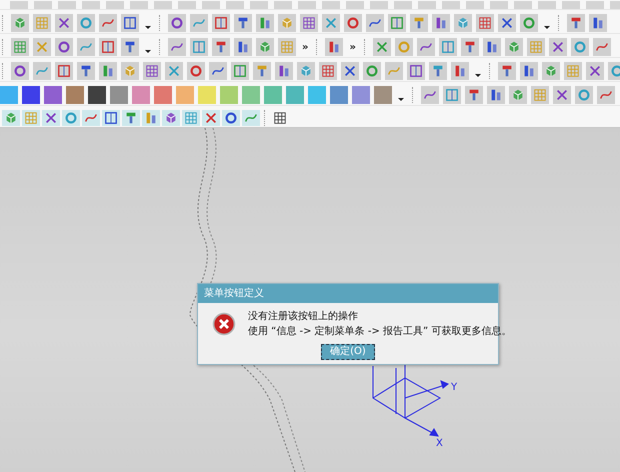  Describe the element at coordinates (454, 387) in the screenshot. I see `axis-label: Y` at that location.